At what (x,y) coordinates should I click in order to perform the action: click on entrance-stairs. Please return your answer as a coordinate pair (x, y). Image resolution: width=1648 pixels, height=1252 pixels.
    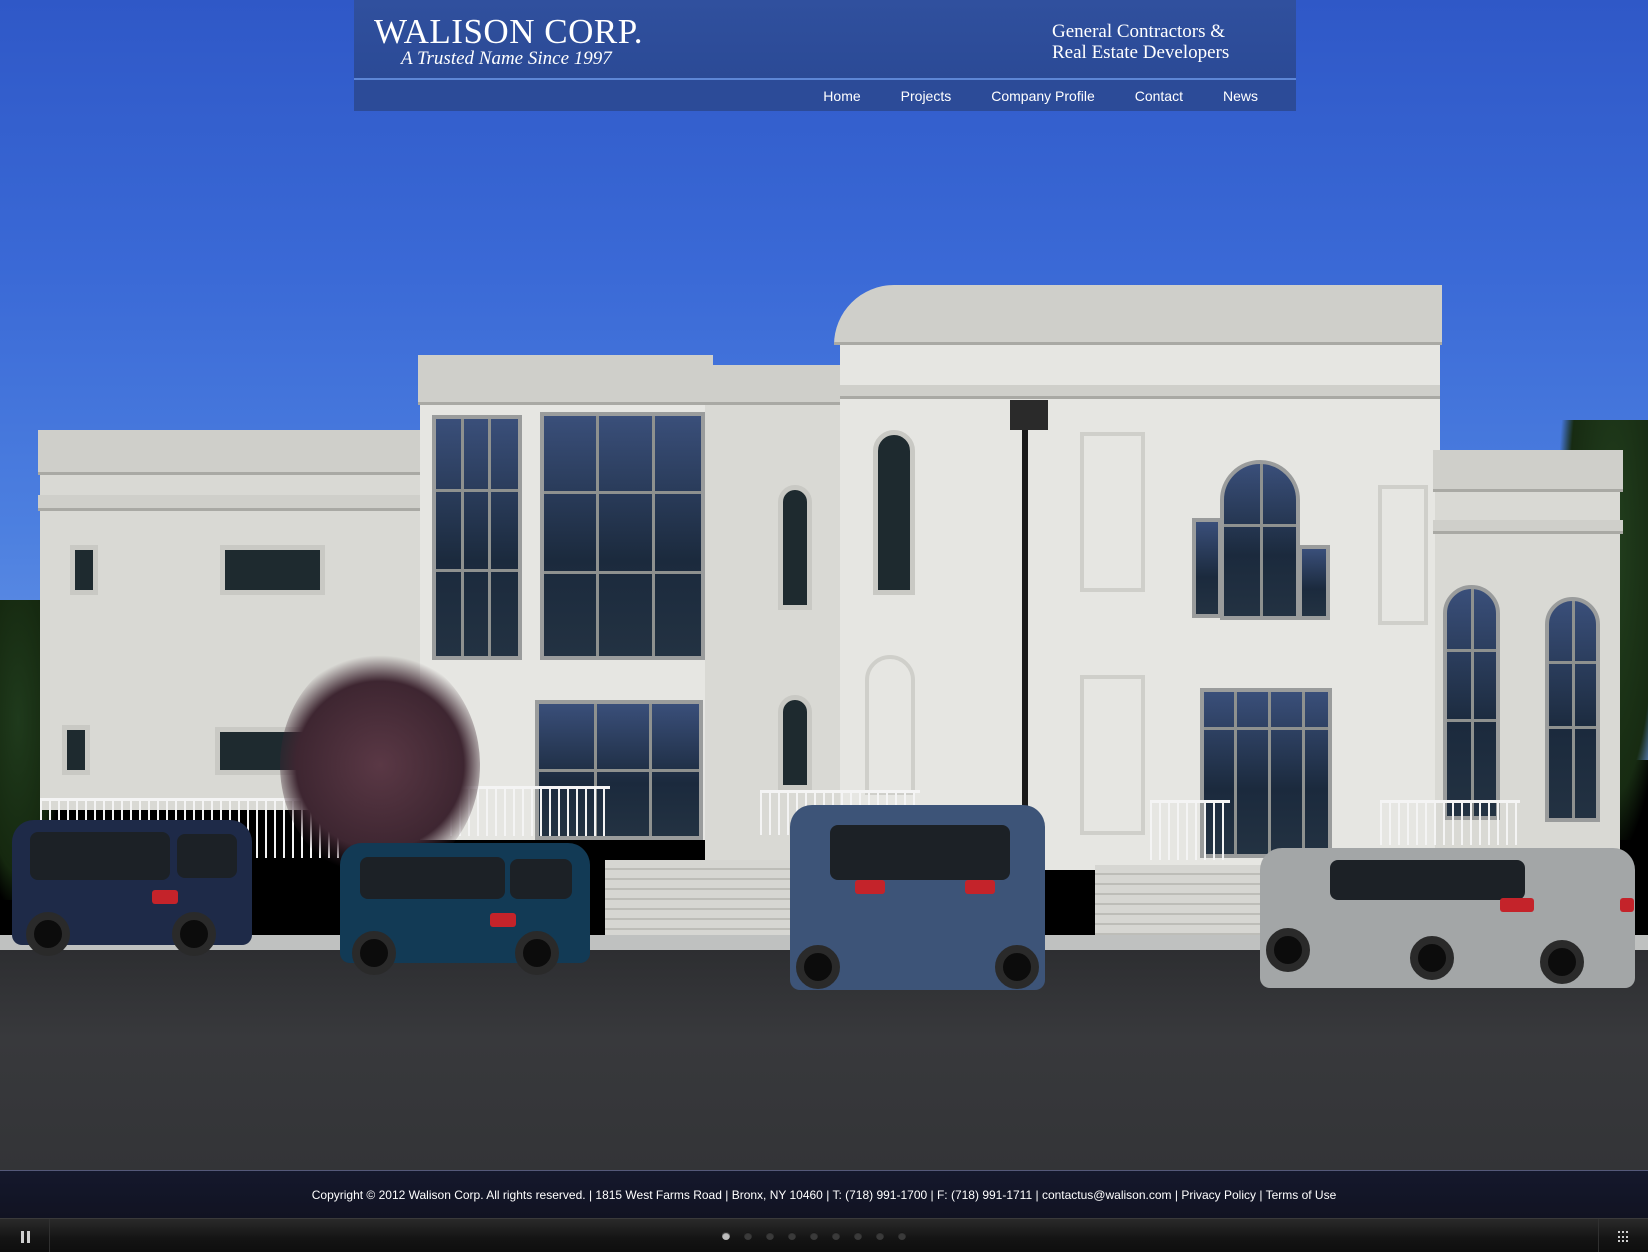
    Looking at the image, I should click on (705, 900).